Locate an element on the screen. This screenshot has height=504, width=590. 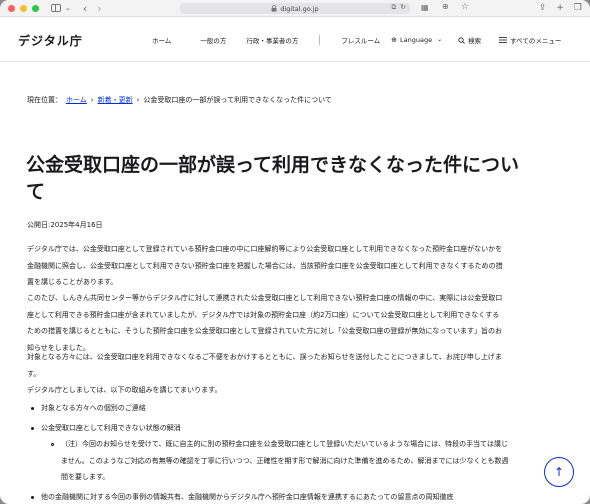
back-to-top-button: ↑ is located at coordinates (559, 472).